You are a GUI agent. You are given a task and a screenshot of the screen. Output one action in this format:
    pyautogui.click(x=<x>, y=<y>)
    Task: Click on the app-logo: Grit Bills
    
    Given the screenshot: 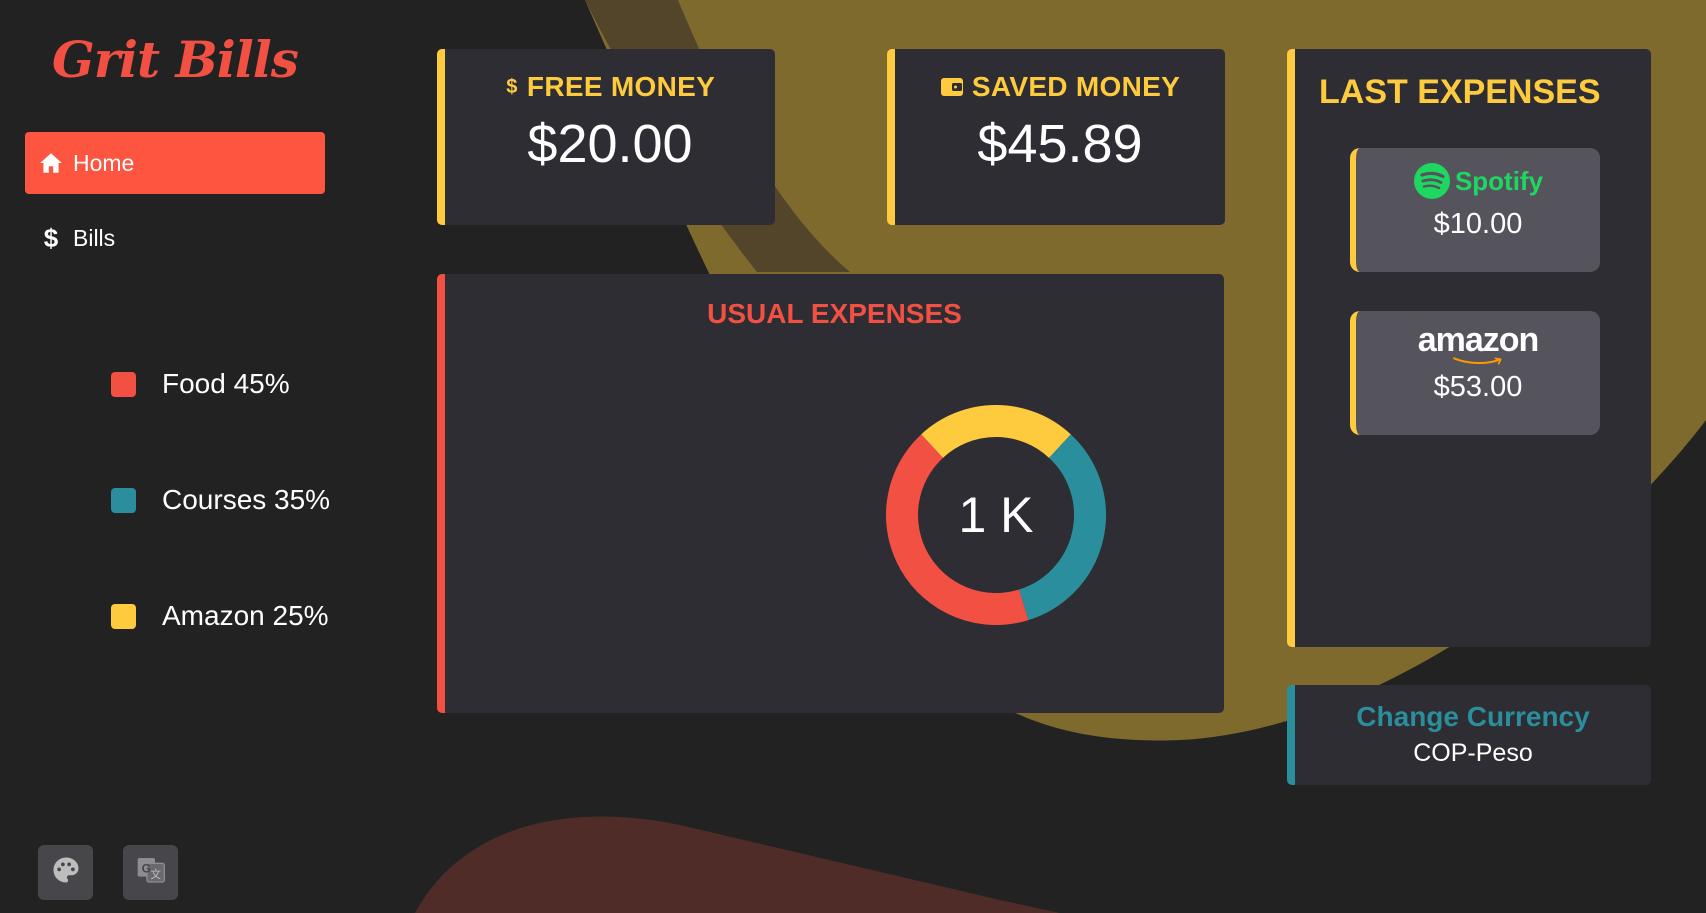 What is the action you would take?
    pyautogui.click(x=175, y=59)
    